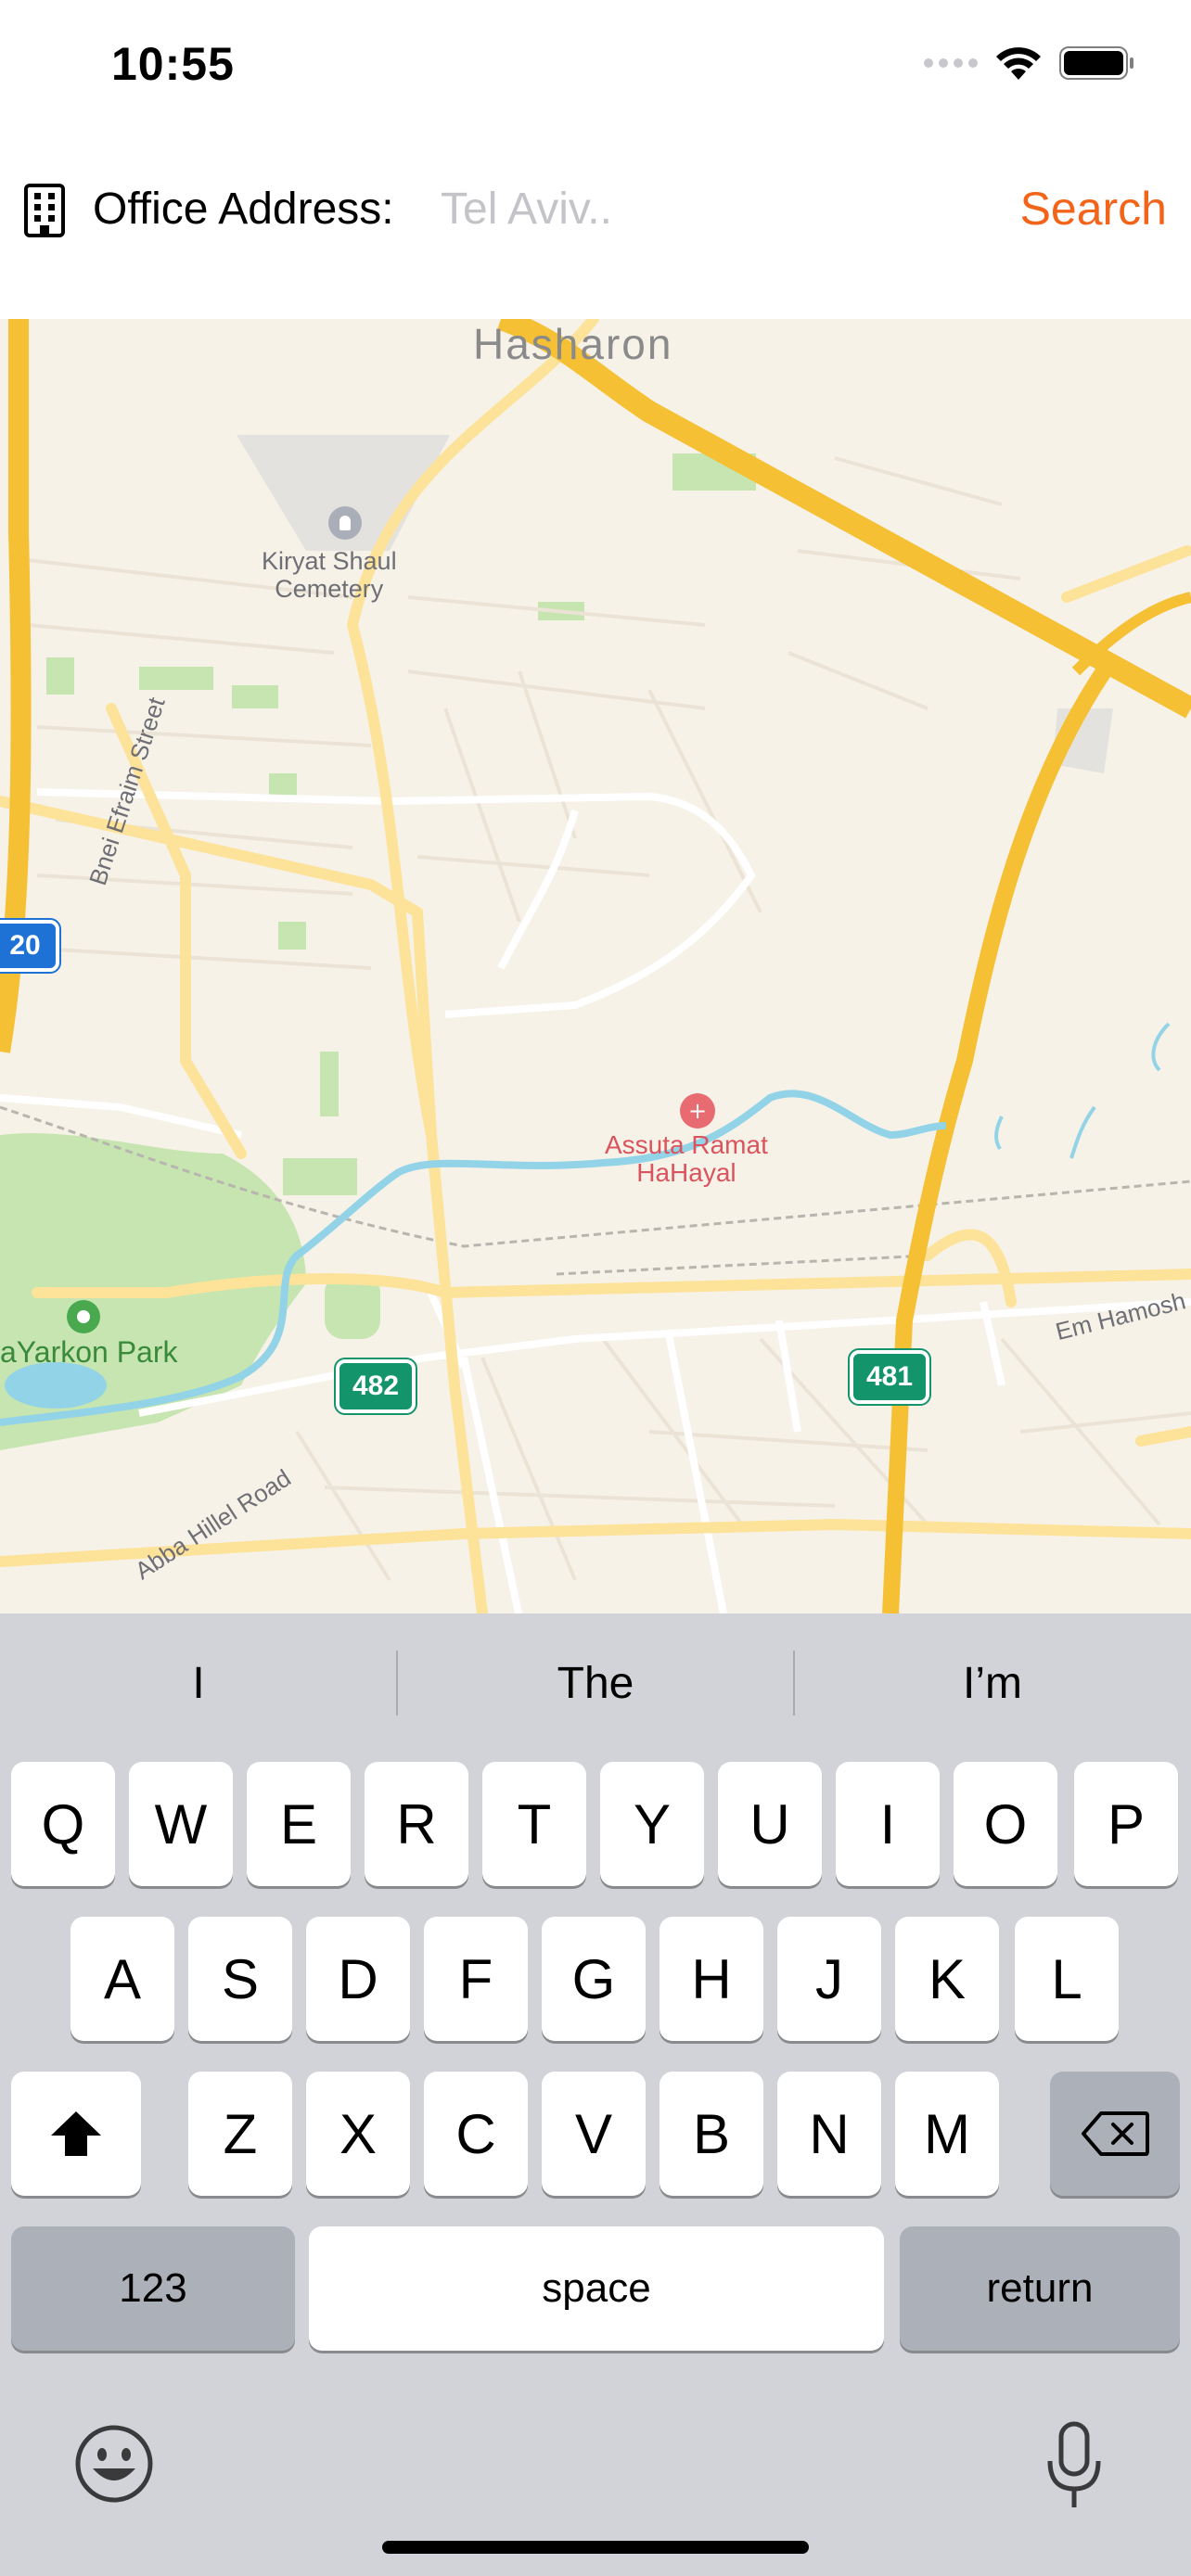 This screenshot has width=1191, height=2576. I want to click on key-m: M, so click(947, 2134).